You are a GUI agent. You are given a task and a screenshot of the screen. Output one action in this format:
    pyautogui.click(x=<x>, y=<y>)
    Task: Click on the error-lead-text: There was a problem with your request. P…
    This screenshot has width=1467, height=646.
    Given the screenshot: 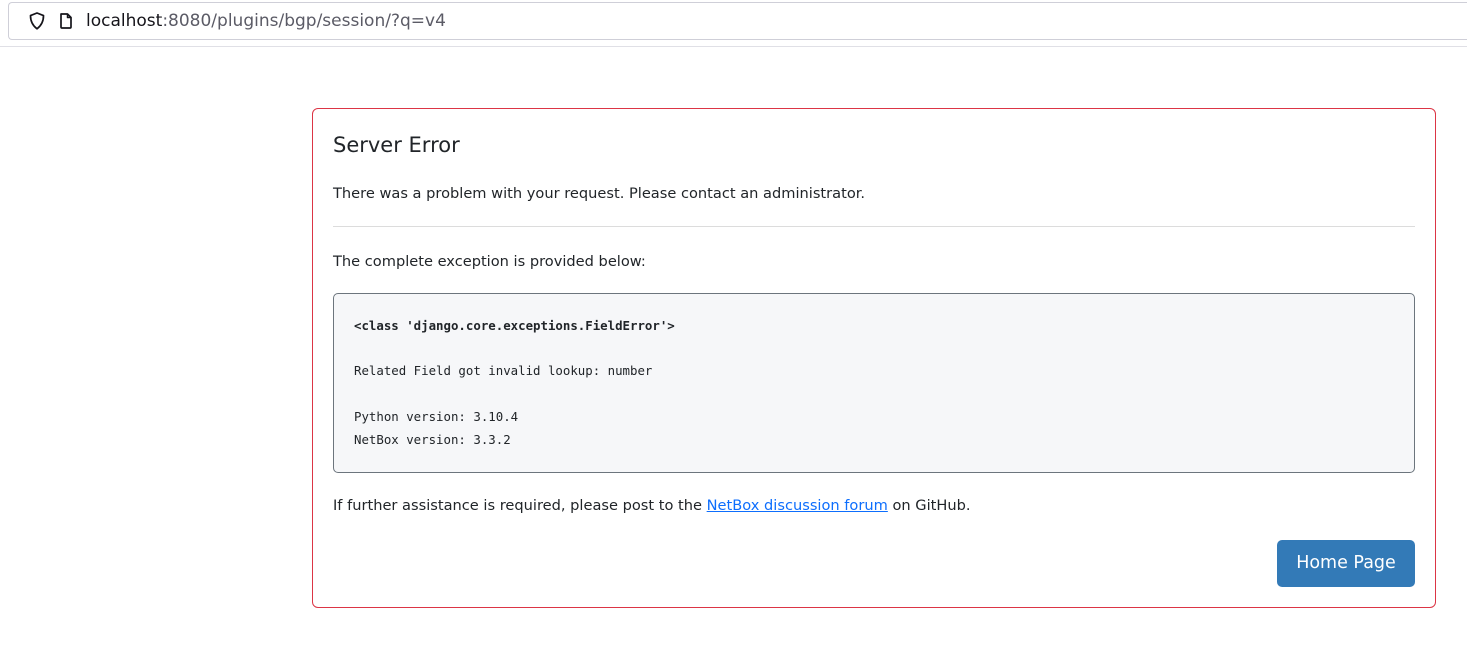 What is the action you would take?
    pyautogui.click(x=599, y=193)
    